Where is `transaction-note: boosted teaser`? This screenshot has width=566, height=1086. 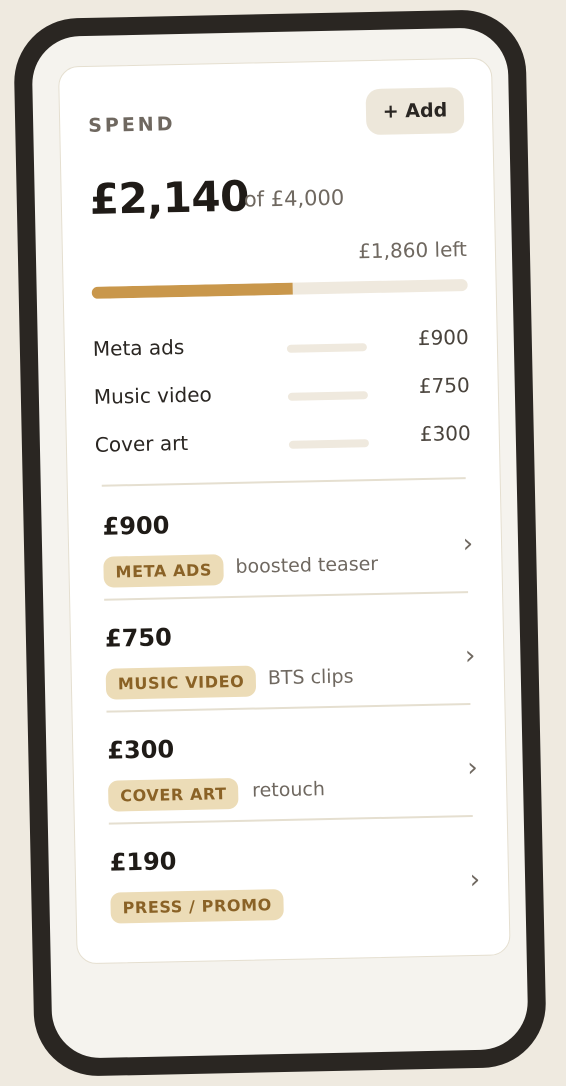 transaction-note: boosted teaser is located at coordinates (307, 565).